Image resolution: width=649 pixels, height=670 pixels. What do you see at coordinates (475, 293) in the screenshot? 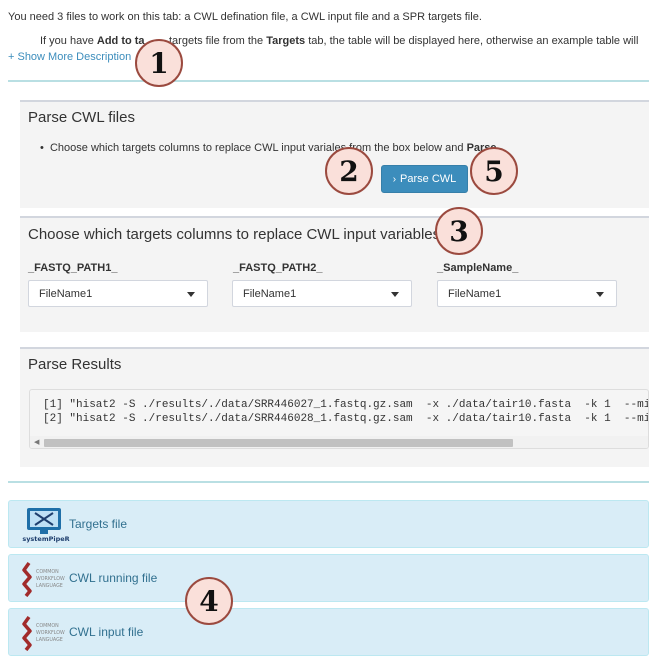
I see `sample-name-value: FileName1` at bounding box center [475, 293].